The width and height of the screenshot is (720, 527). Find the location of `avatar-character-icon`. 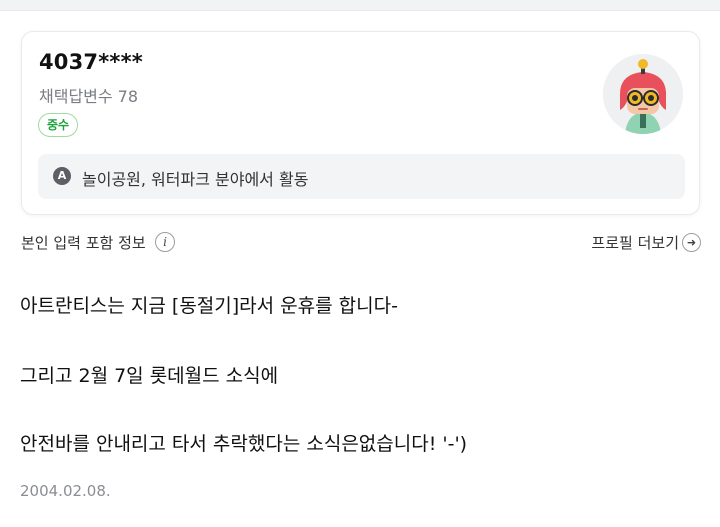

avatar-character-icon is located at coordinates (643, 94).